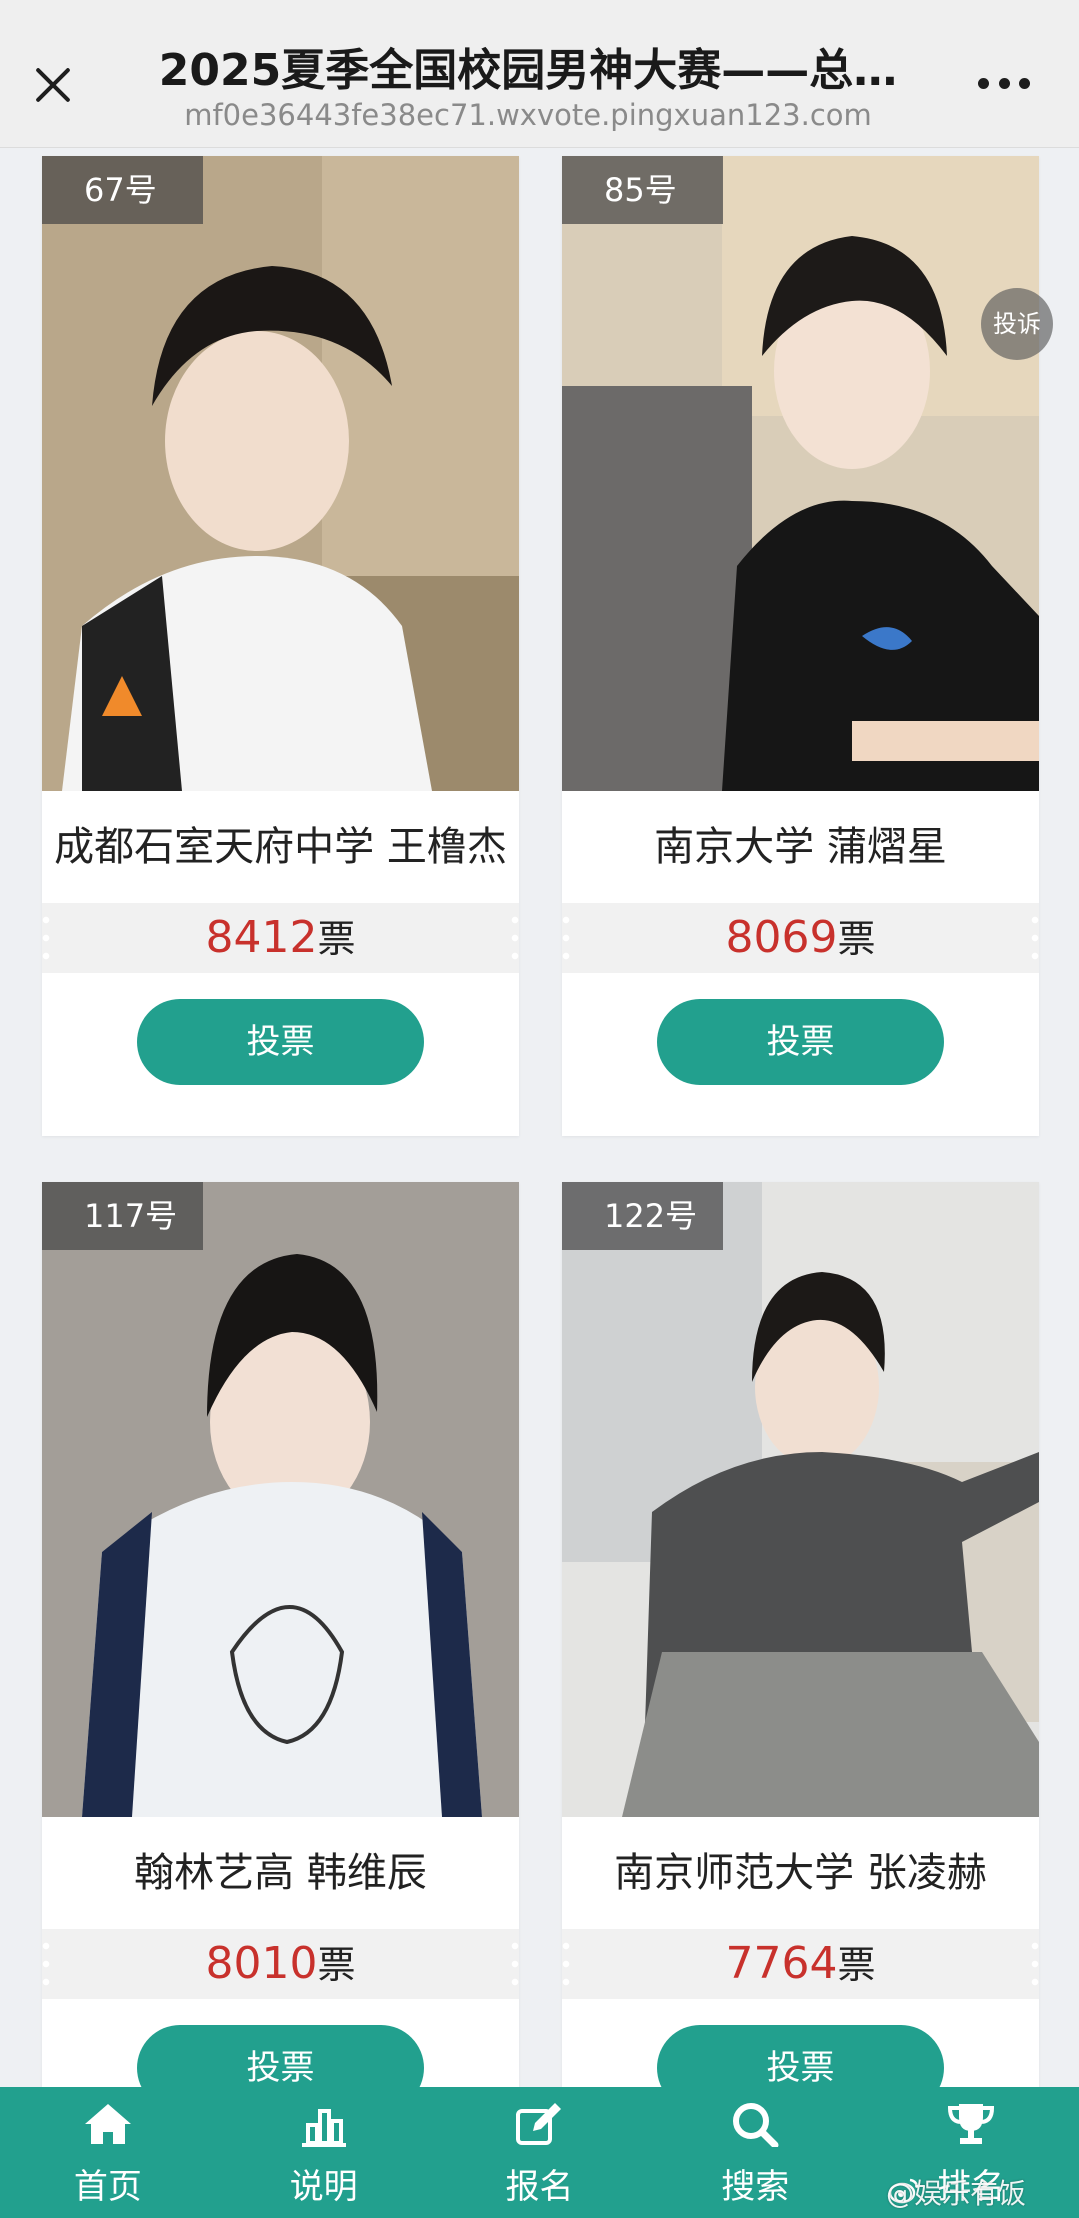  Describe the element at coordinates (971, 2124) in the screenshot. I see `trophy-icon` at that location.